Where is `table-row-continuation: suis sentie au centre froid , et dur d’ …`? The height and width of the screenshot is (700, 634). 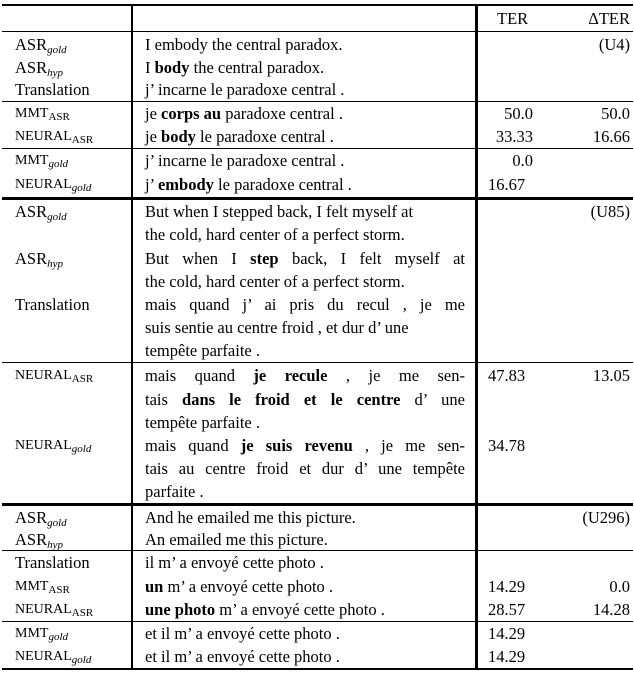 table-row-continuation: suis sentie au centre froid , et dur d’ … is located at coordinates (317, 327).